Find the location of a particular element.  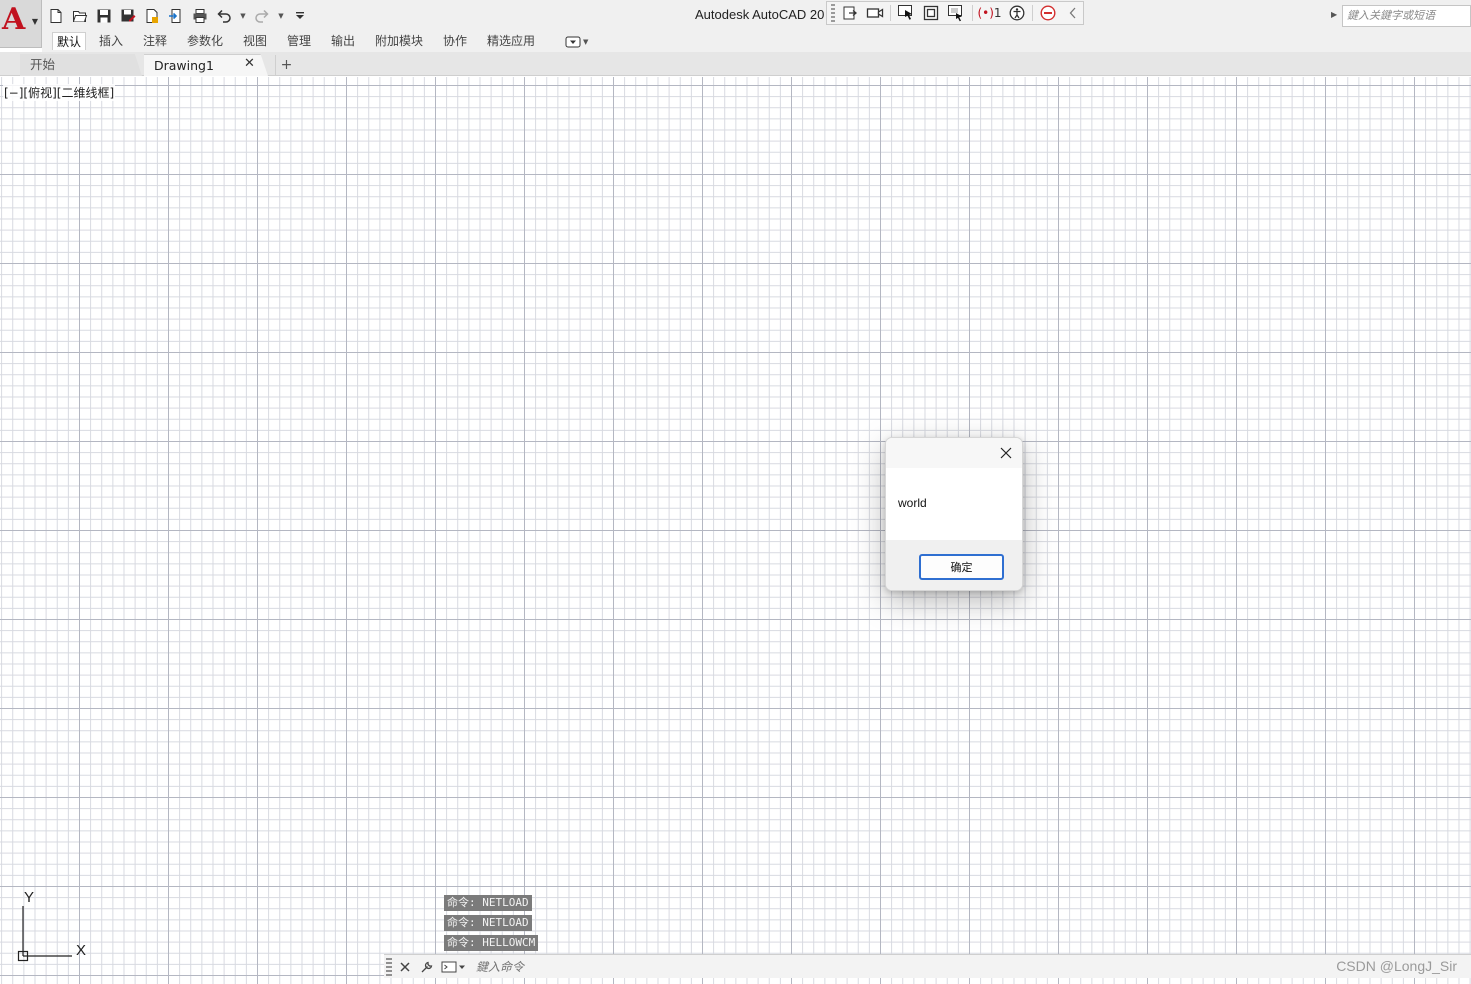

tab-featured-apps: 精选应用 is located at coordinates (511, 41).